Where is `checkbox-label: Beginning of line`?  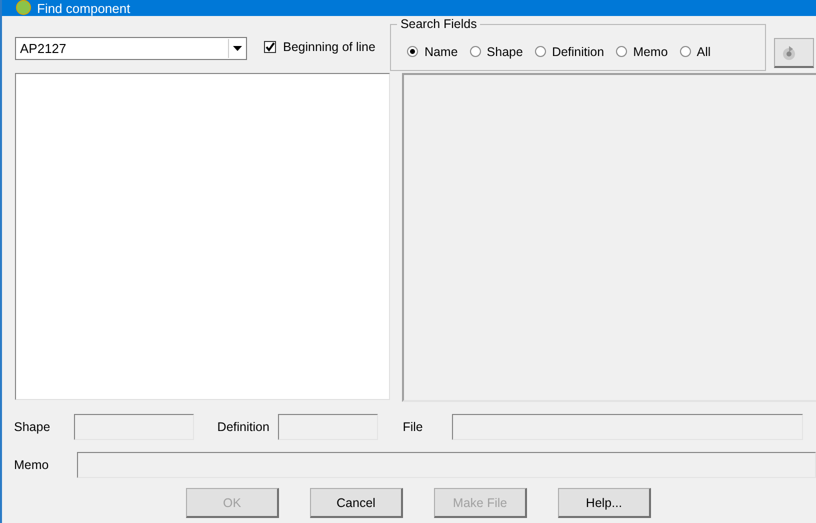
checkbox-label: Beginning of line is located at coordinates (329, 47).